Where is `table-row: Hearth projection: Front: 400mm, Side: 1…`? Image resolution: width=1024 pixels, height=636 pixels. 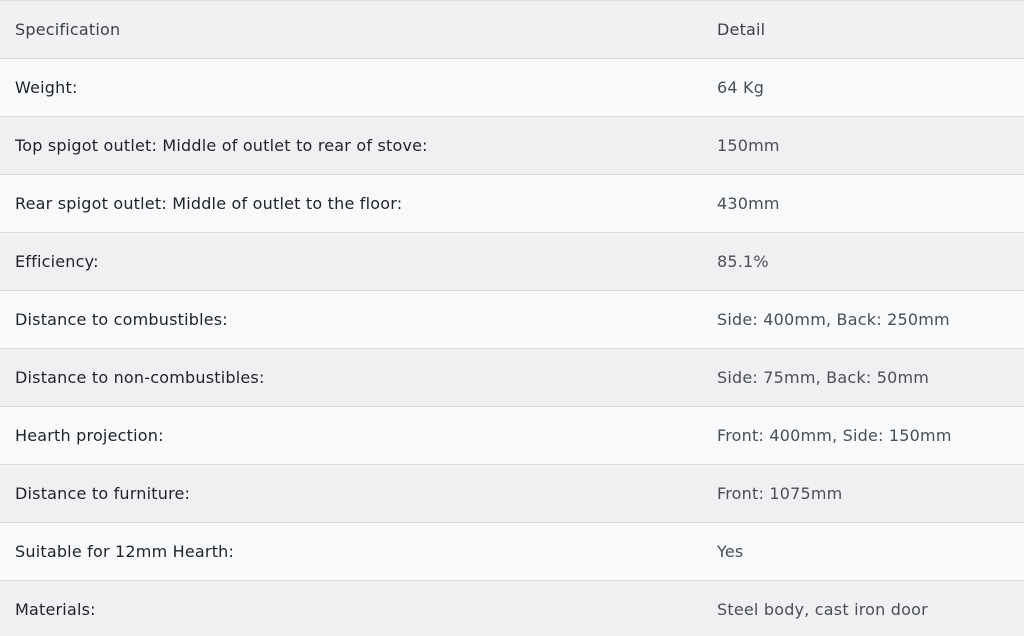
table-row: Hearth projection: Front: 400mm, Side: 1… is located at coordinates (512, 435).